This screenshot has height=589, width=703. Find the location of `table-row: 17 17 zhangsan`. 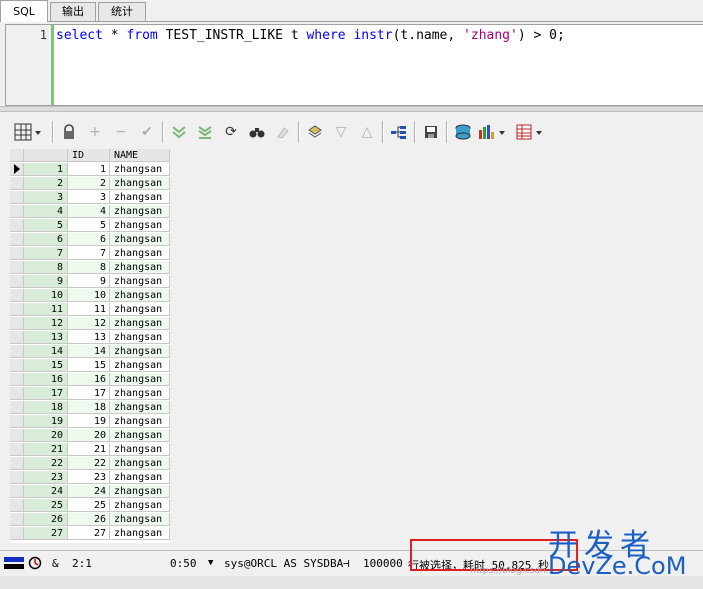

table-row: 17 17 zhangsan is located at coordinates (90, 394).